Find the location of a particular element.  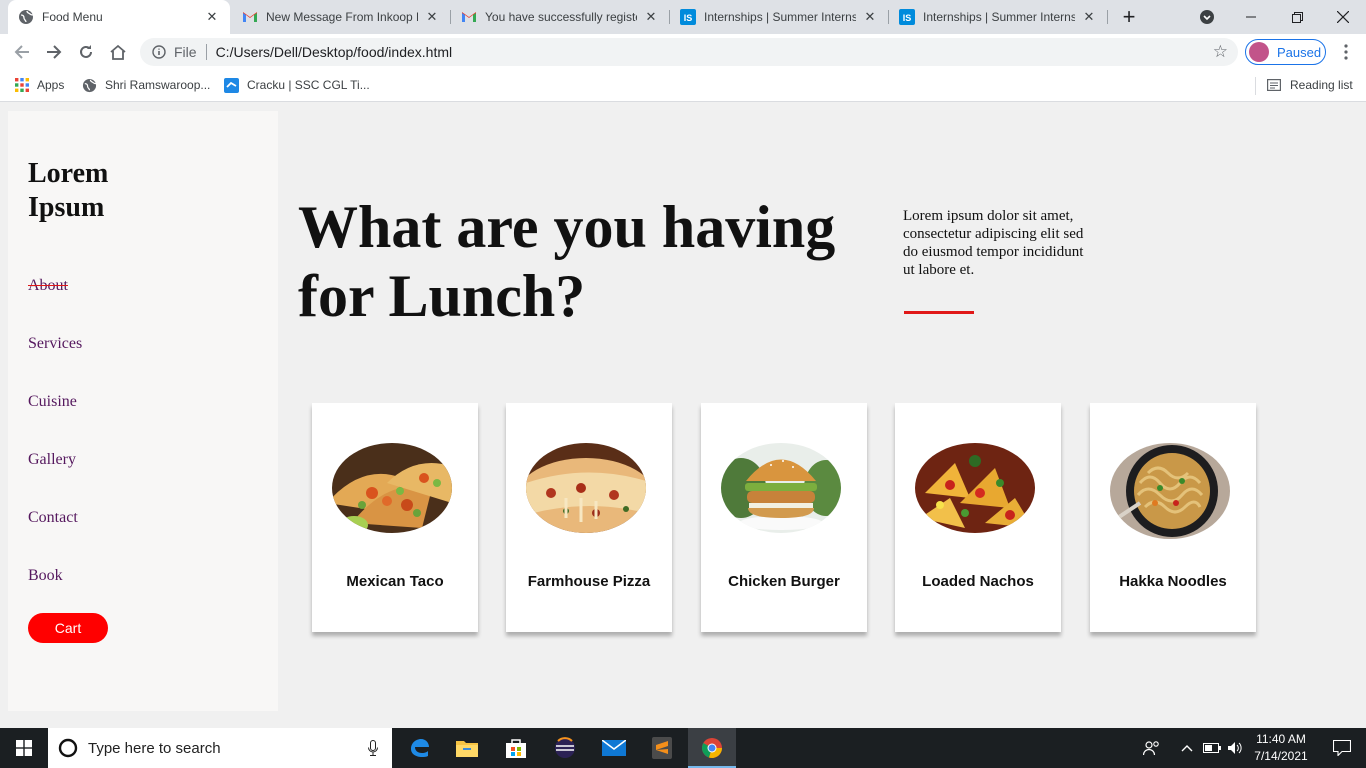

clock-date: 7/14/2021 is located at coordinates (1281, 756).